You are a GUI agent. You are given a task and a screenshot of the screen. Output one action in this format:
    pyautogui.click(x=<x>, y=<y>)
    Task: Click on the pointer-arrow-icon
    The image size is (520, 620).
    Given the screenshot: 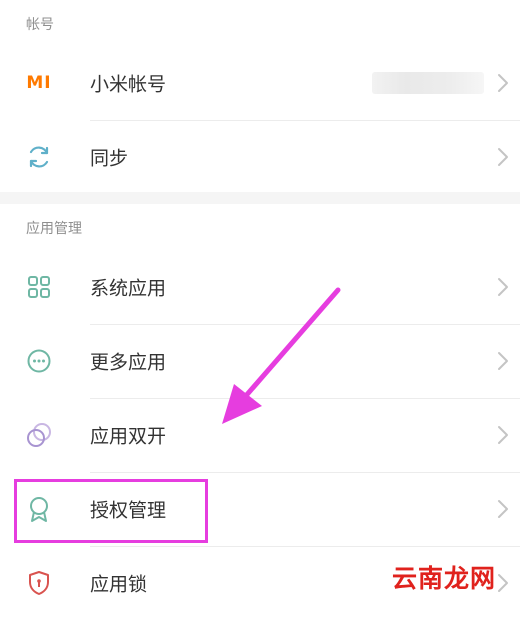 What is the action you would take?
    pyautogui.click(x=281, y=355)
    